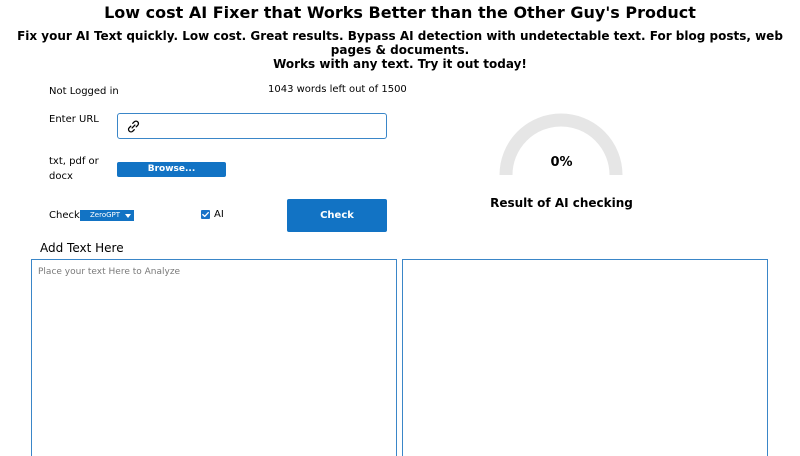  I want to click on ai-gauge, so click(561, 144).